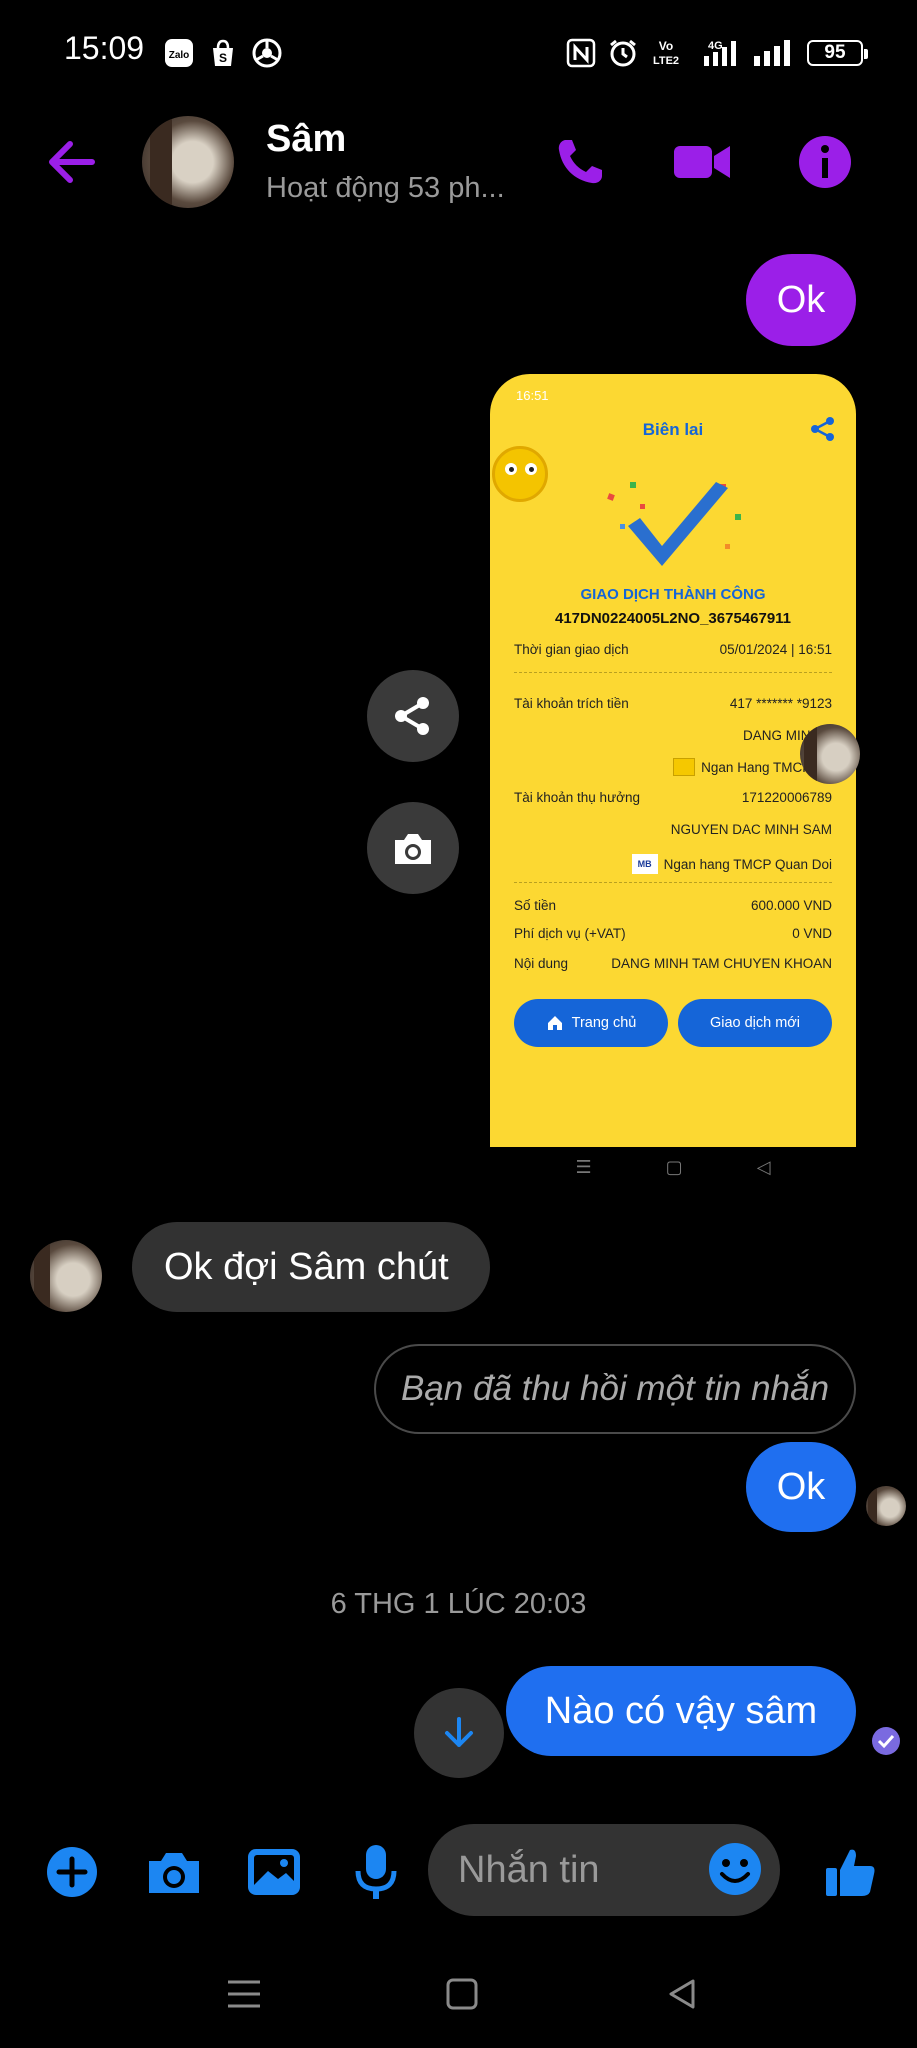  Describe the element at coordinates (583, 1870) in the screenshot. I see `message-input` at that location.